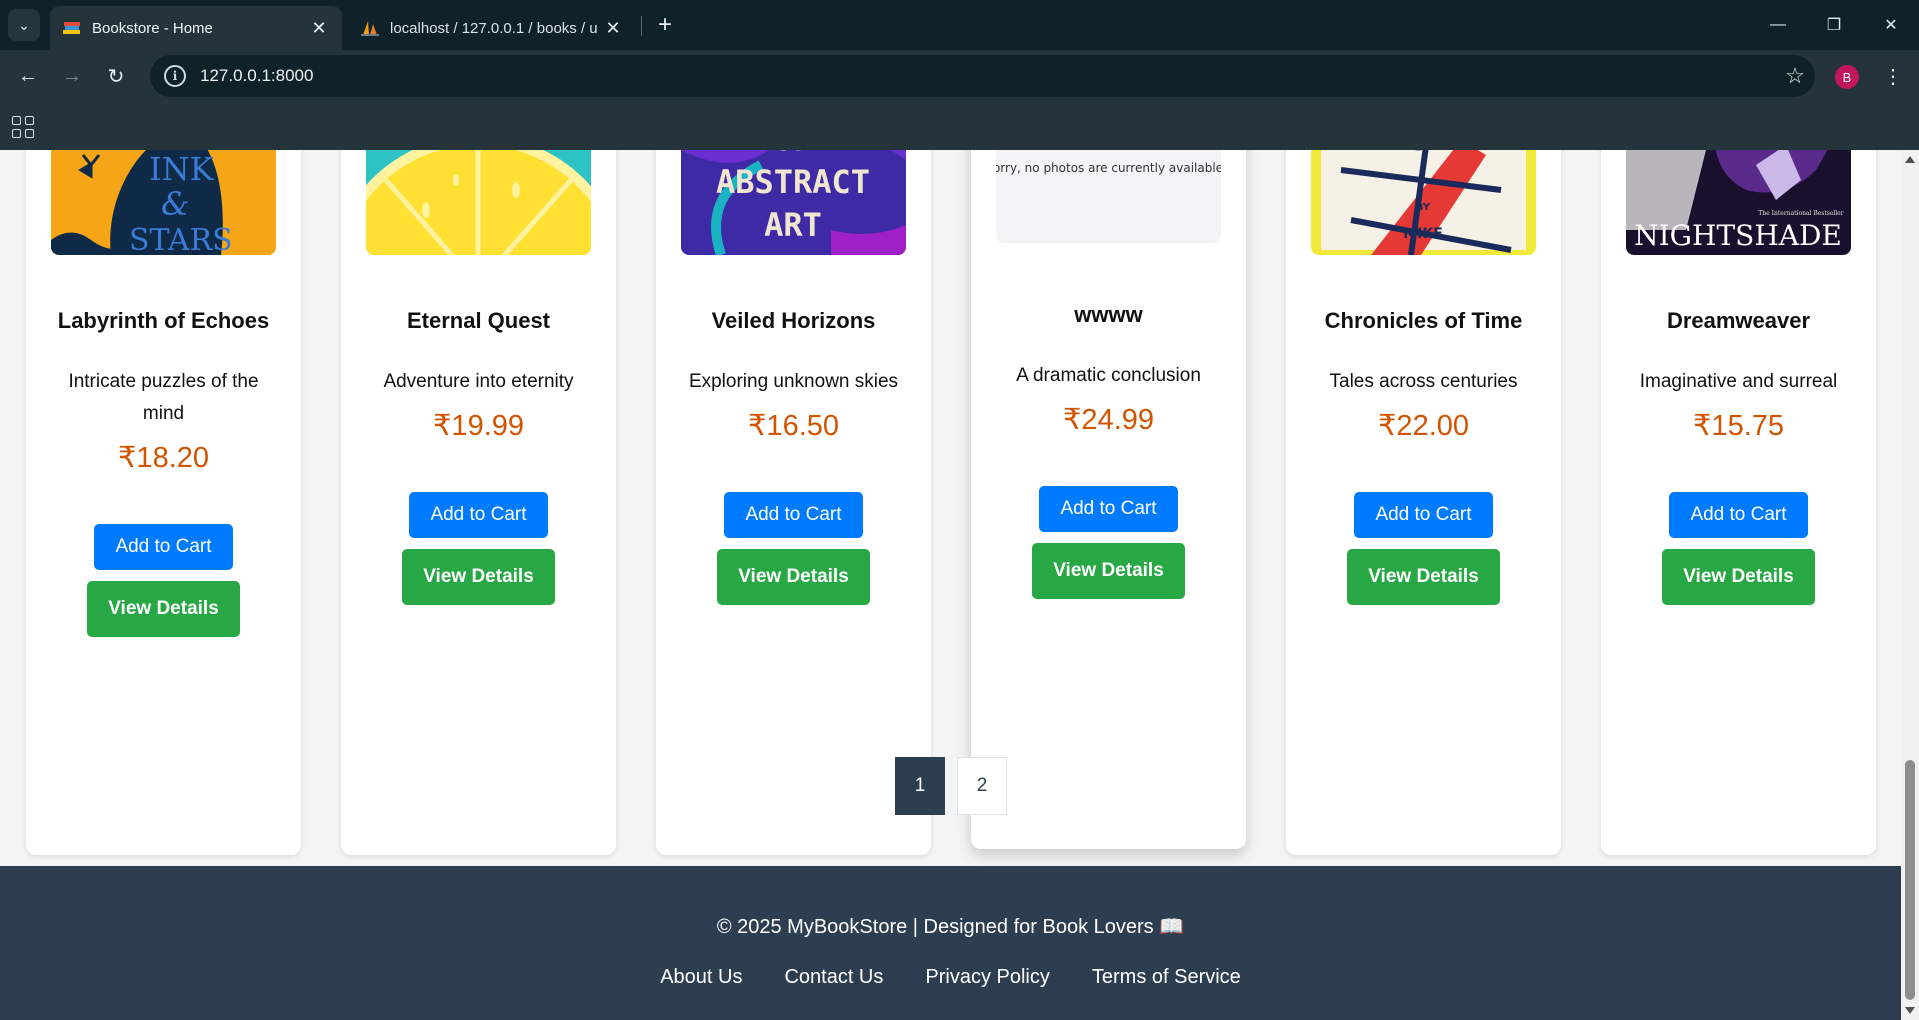 The width and height of the screenshot is (1919, 1020). I want to click on footer-link-terms: Terms of Service, so click(1166, 977).